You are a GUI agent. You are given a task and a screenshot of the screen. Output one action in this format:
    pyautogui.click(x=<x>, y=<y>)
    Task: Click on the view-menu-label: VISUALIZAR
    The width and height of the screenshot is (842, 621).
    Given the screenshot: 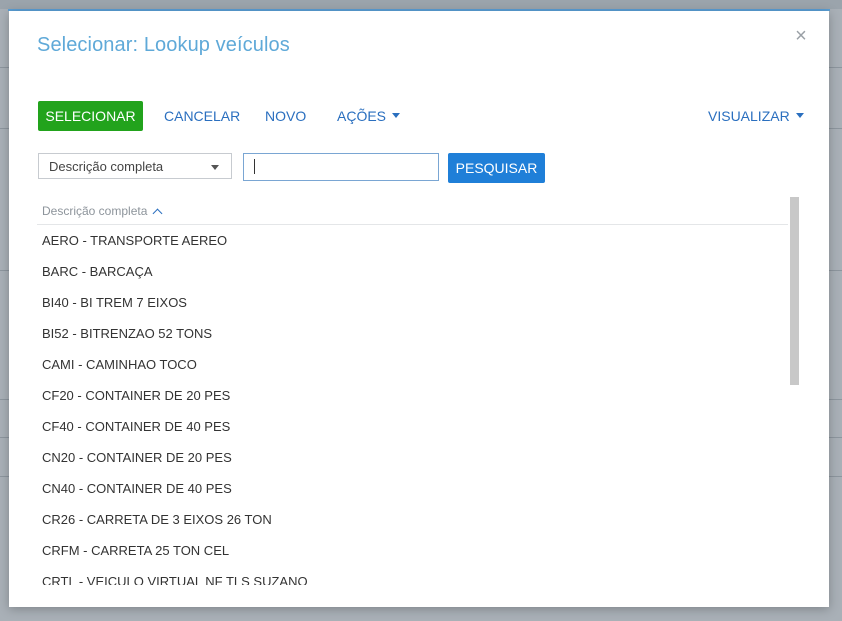 What is the action you would take?
    pyautogui.click(x=749, y=116)
    